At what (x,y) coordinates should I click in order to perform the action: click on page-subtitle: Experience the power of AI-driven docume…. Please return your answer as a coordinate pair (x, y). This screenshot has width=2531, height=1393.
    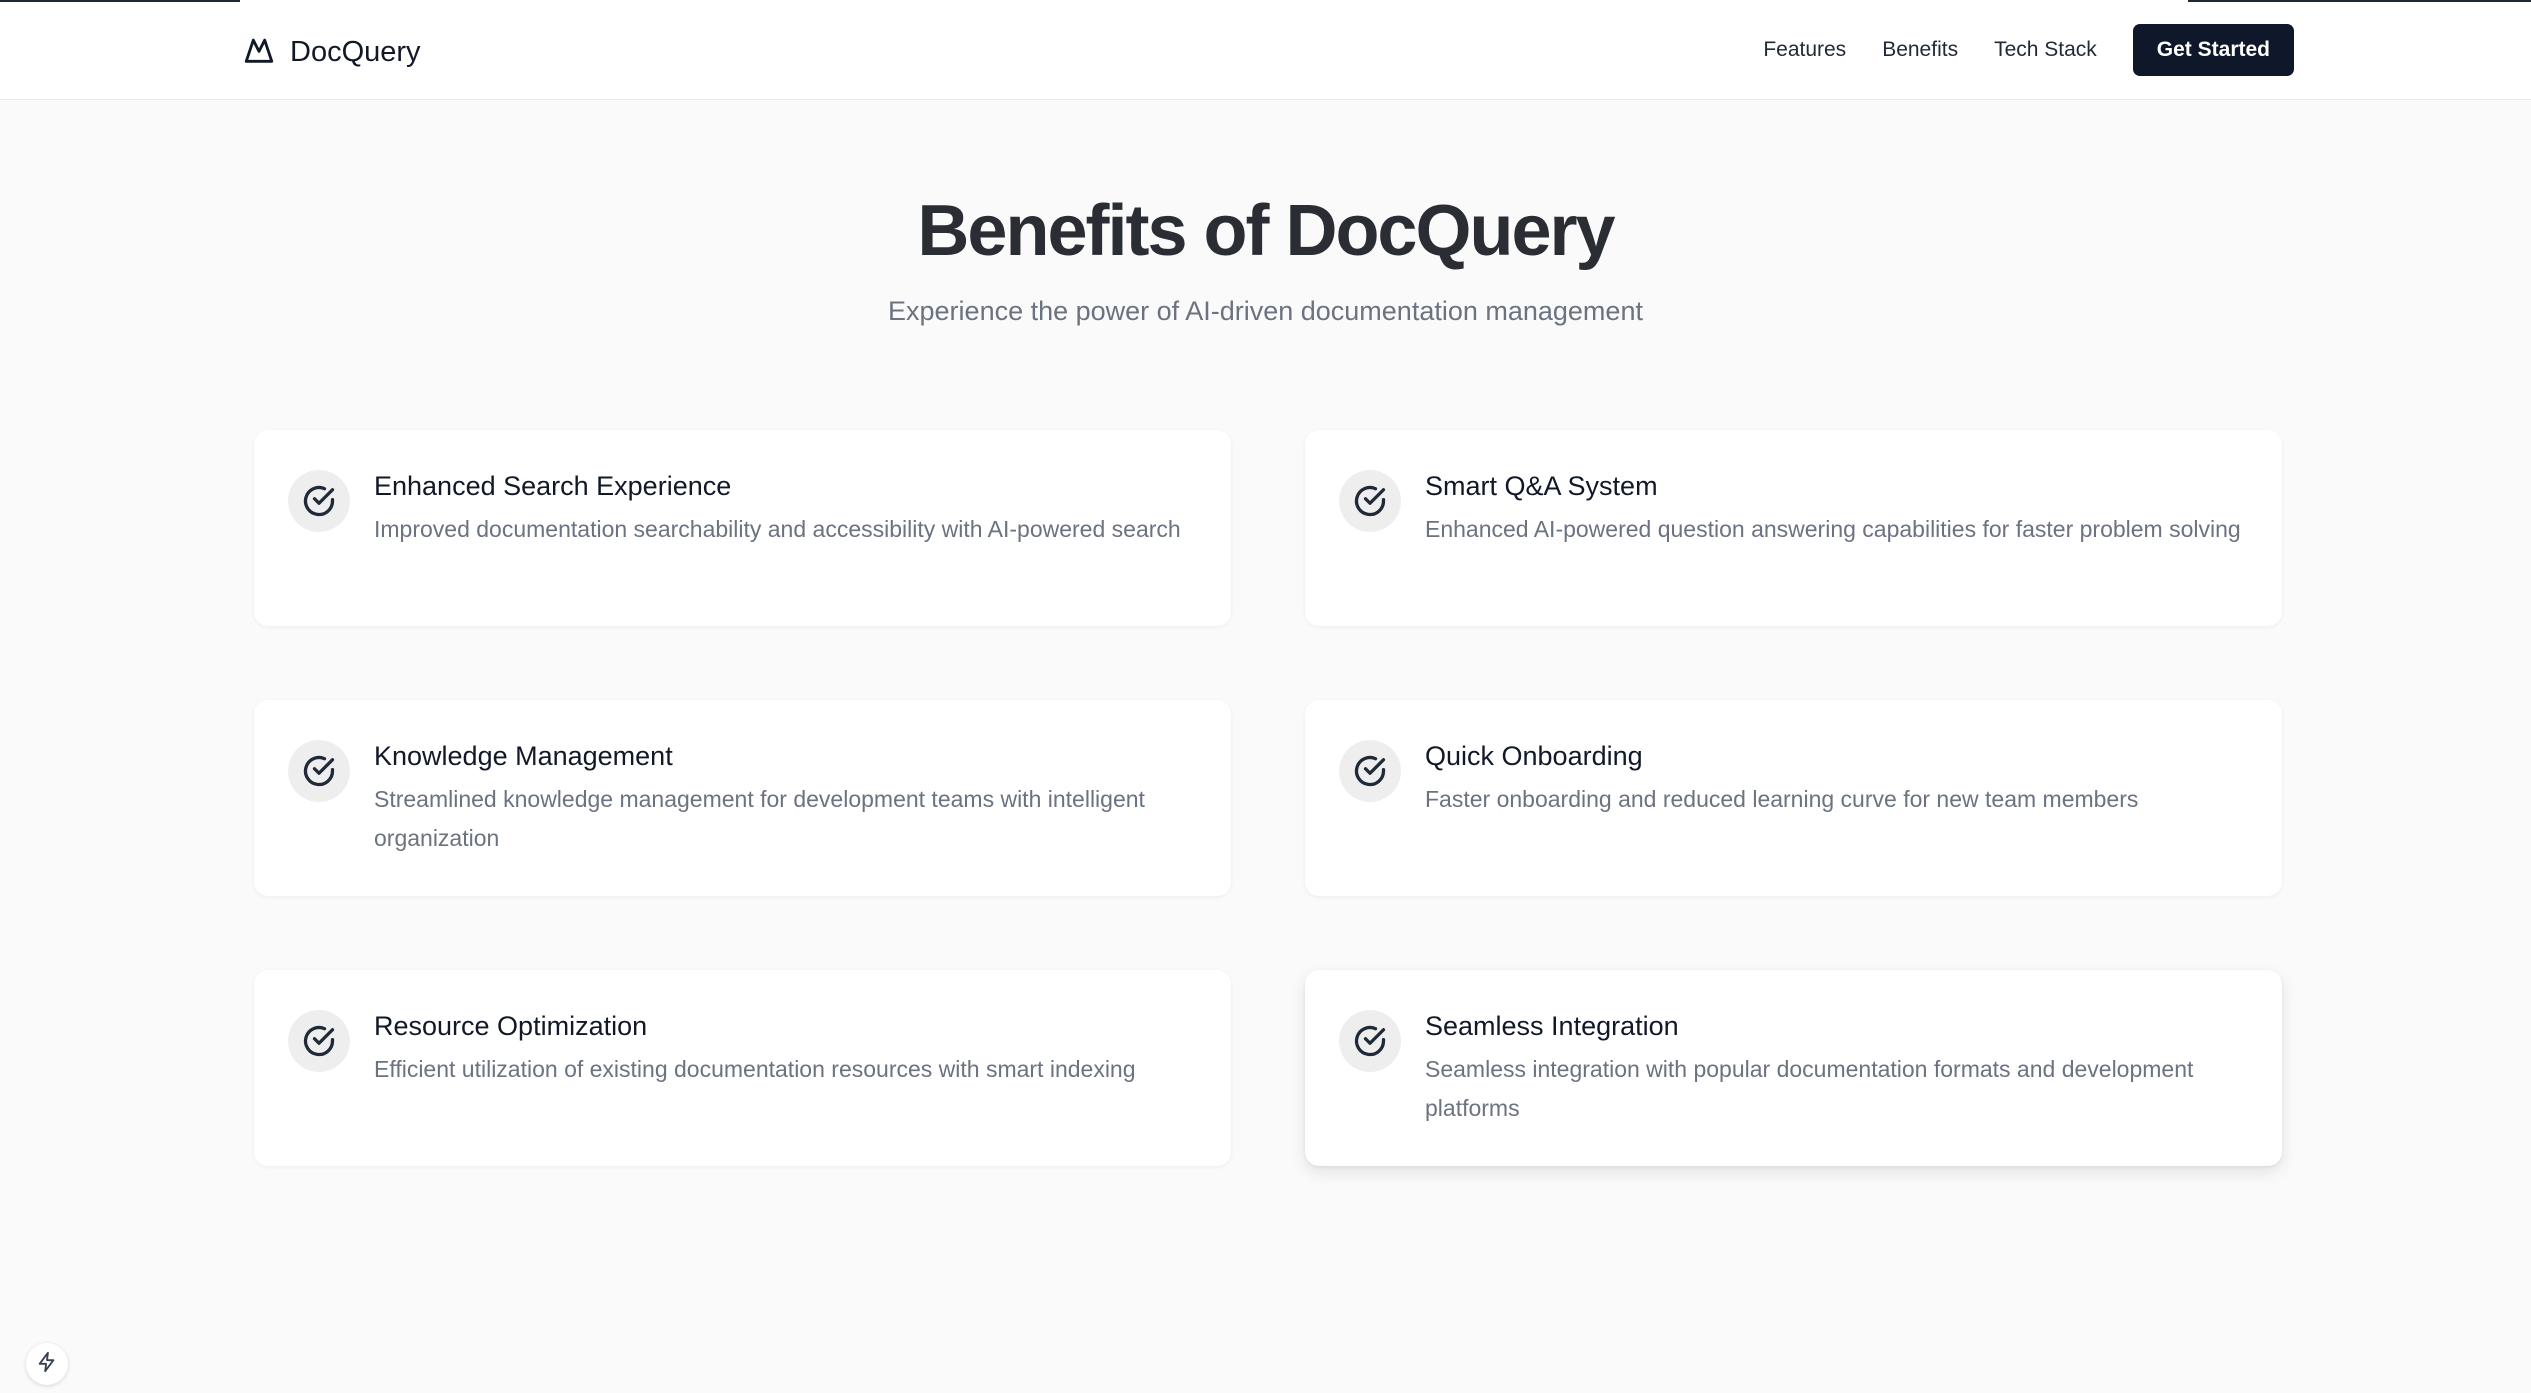
    Looking at the image, I should click on (1265, 311).